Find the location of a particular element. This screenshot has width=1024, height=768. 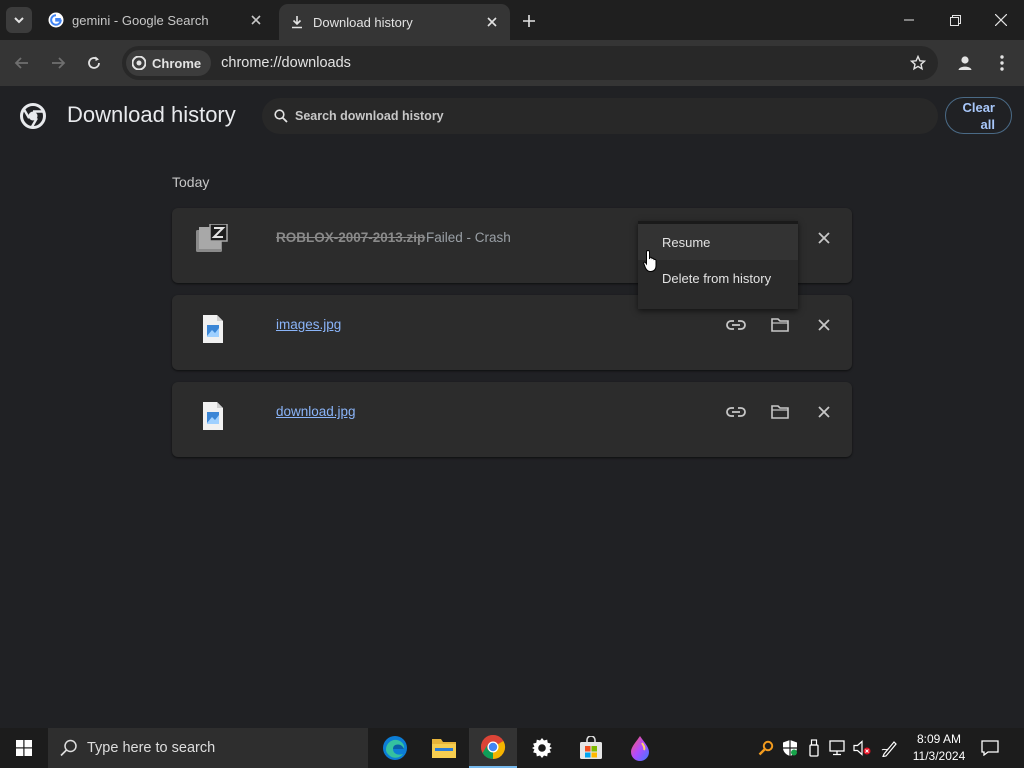

taskbar-app-file-explorer is located at coordinates (444, 748).